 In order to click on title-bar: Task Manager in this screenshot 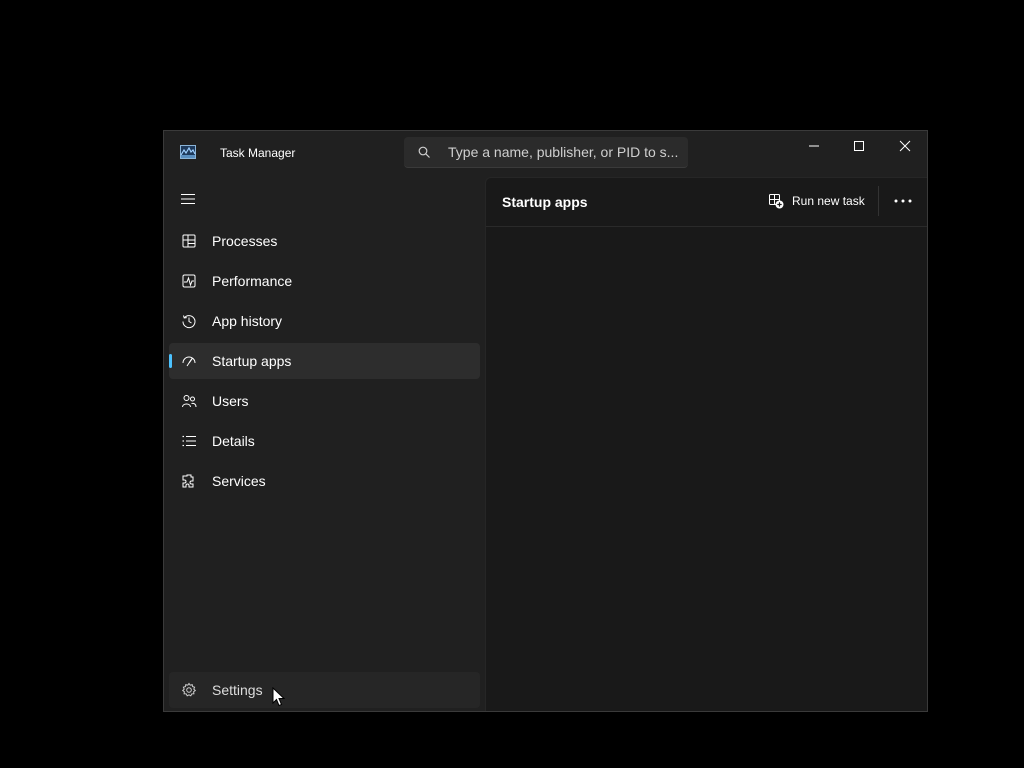, I will do `click(545, 154)`.